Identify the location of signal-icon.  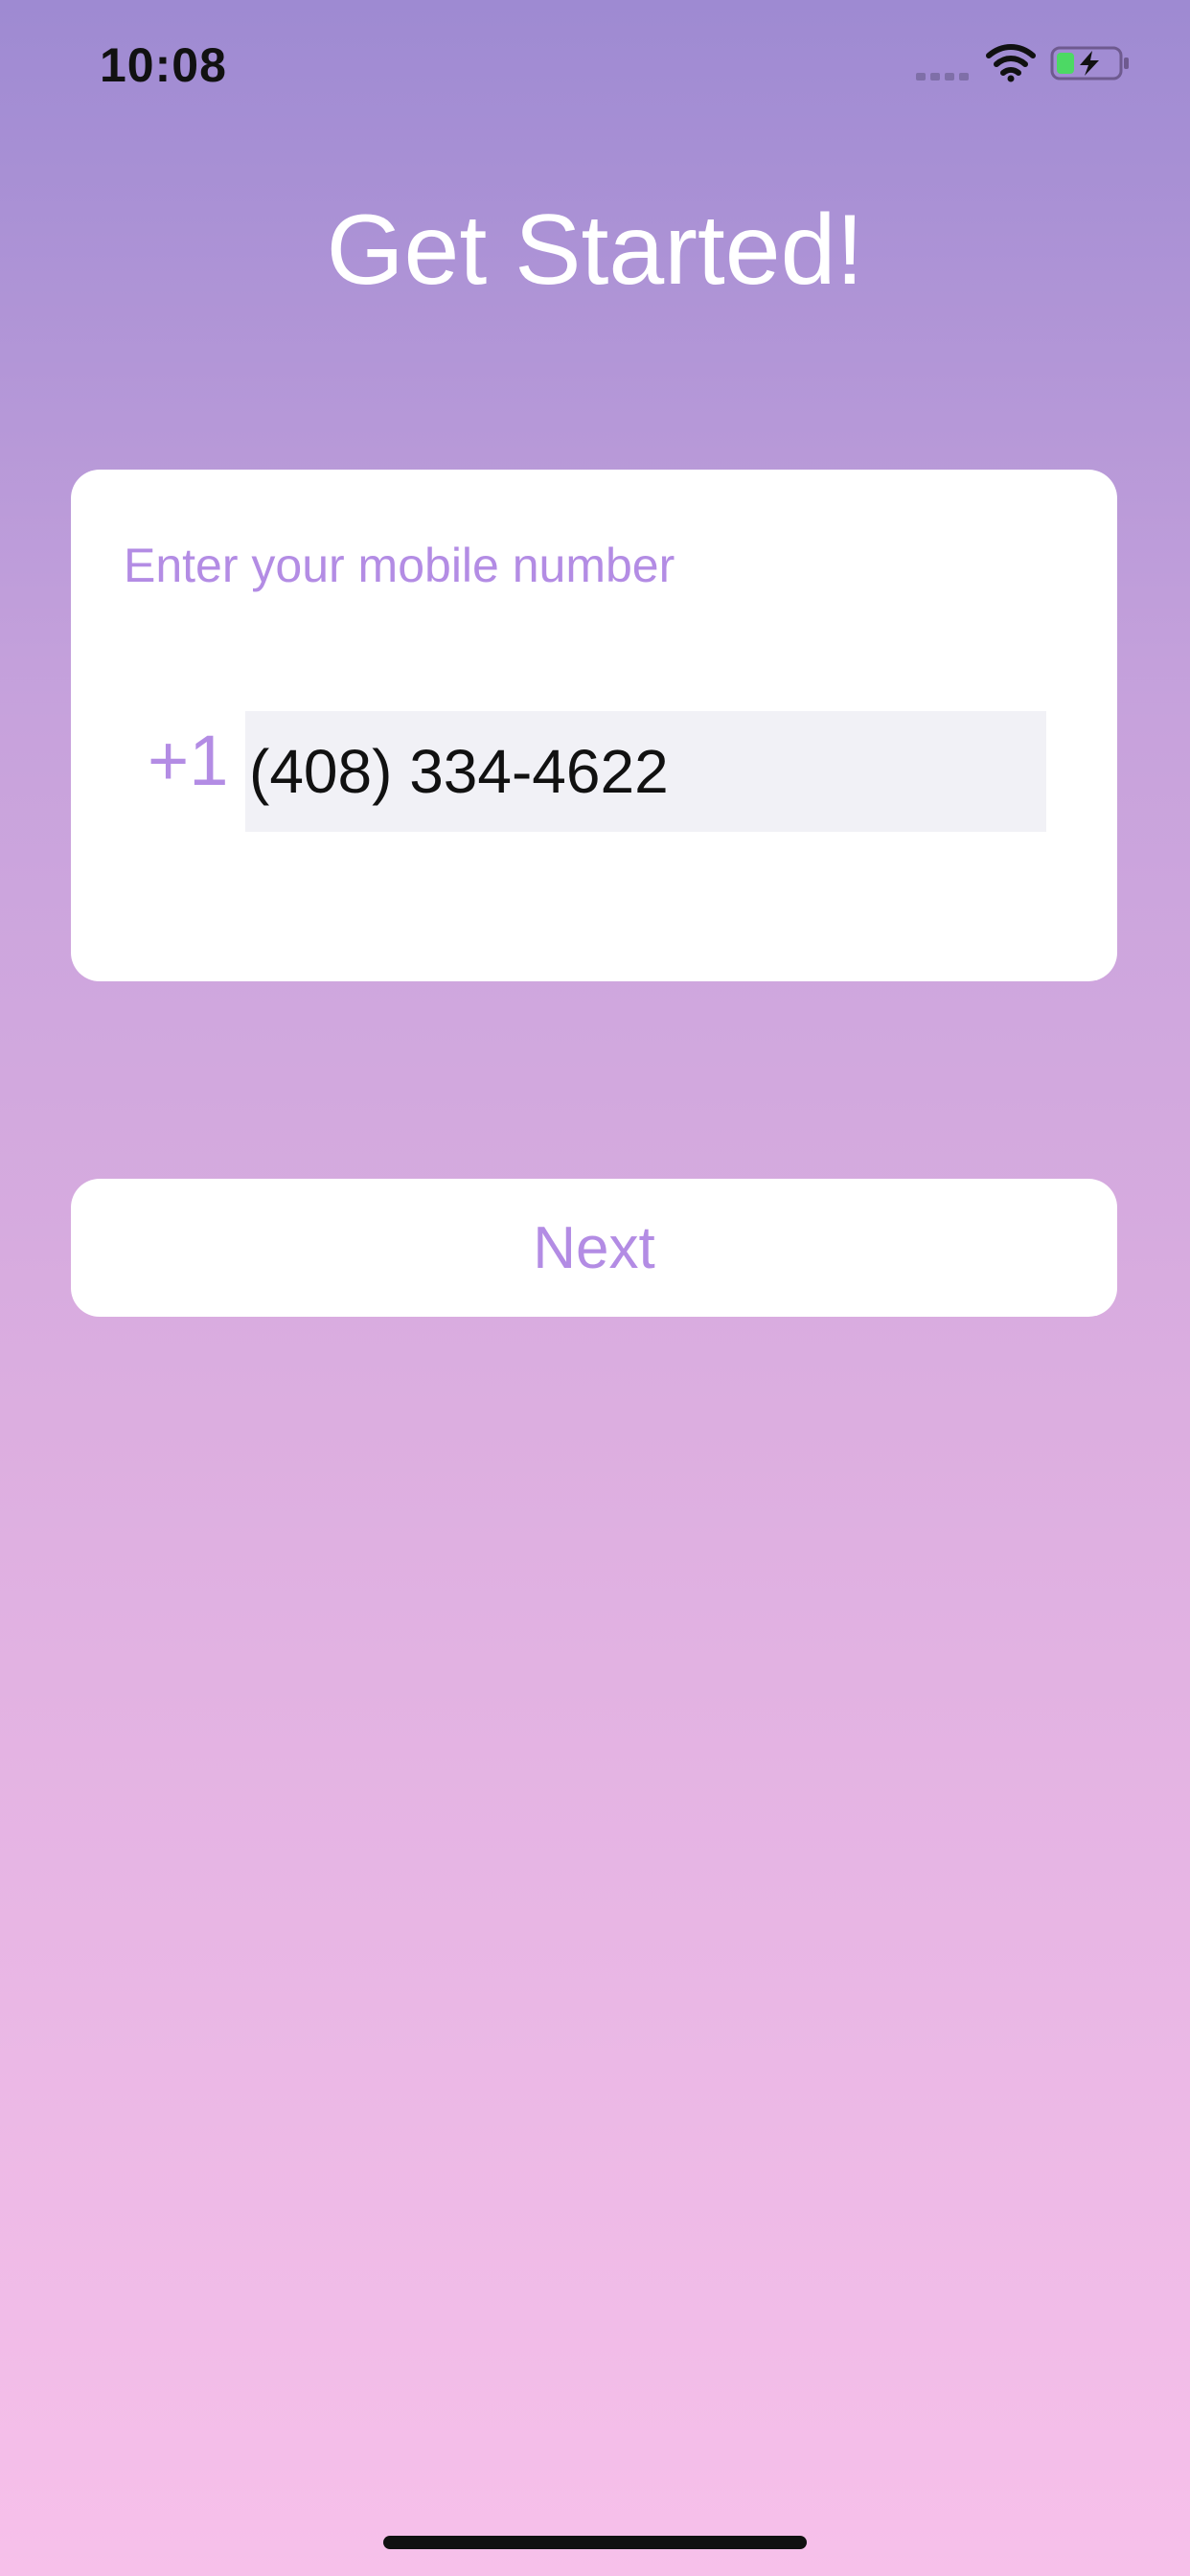
(943, 76).